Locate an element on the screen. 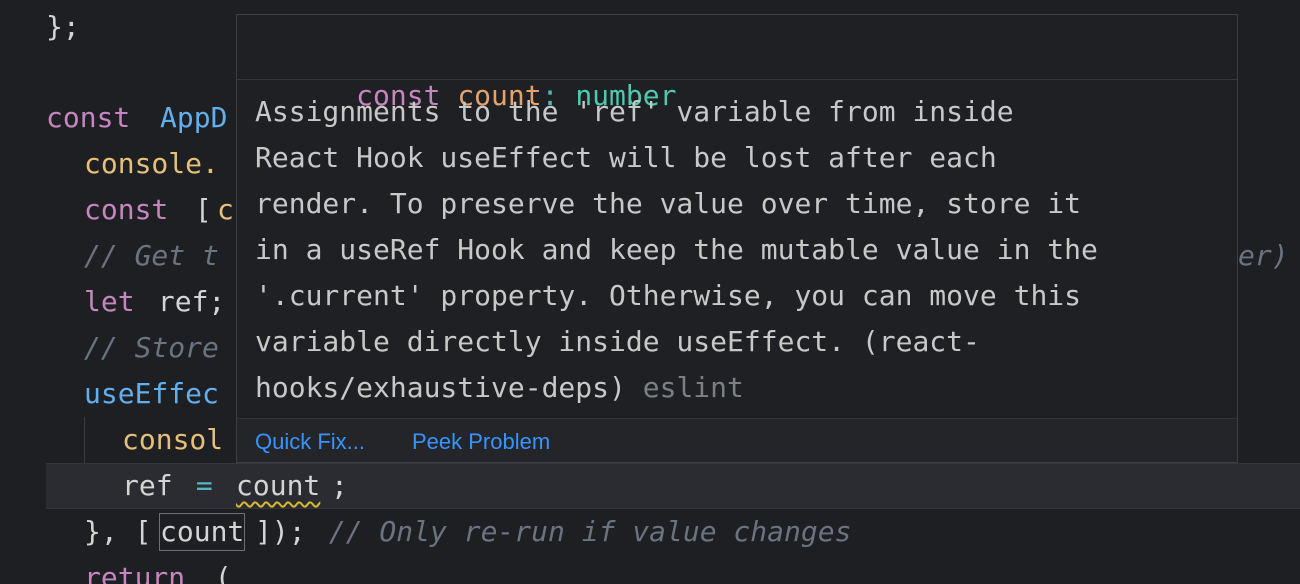 This screenshot has width=1300, height=584. current-line-highlight is located at coordinates (673, 486).